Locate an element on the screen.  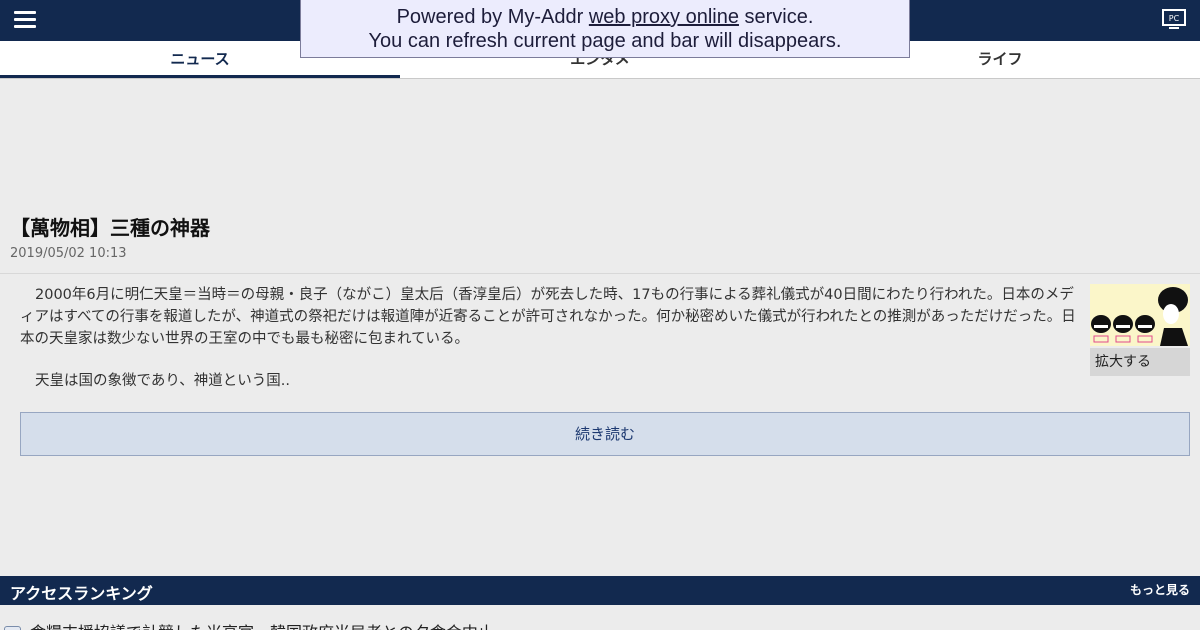
ranking-badge-icon is located at coordinates (12, 628).